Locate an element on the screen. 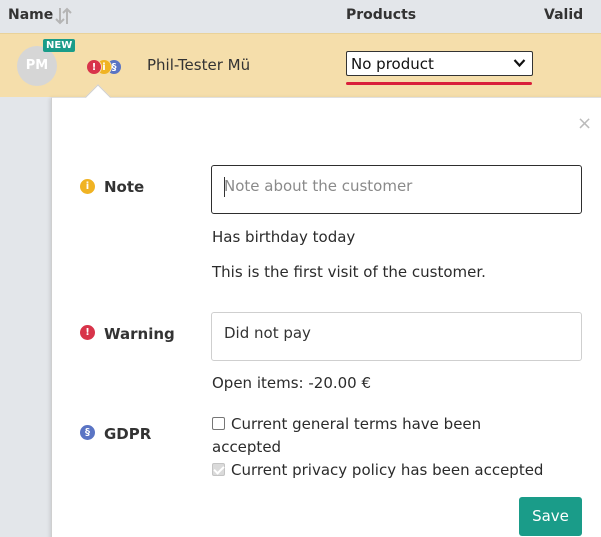 This screenshot has width=601, height=537. new-badge: NEW is located at coordinates (59, 45).